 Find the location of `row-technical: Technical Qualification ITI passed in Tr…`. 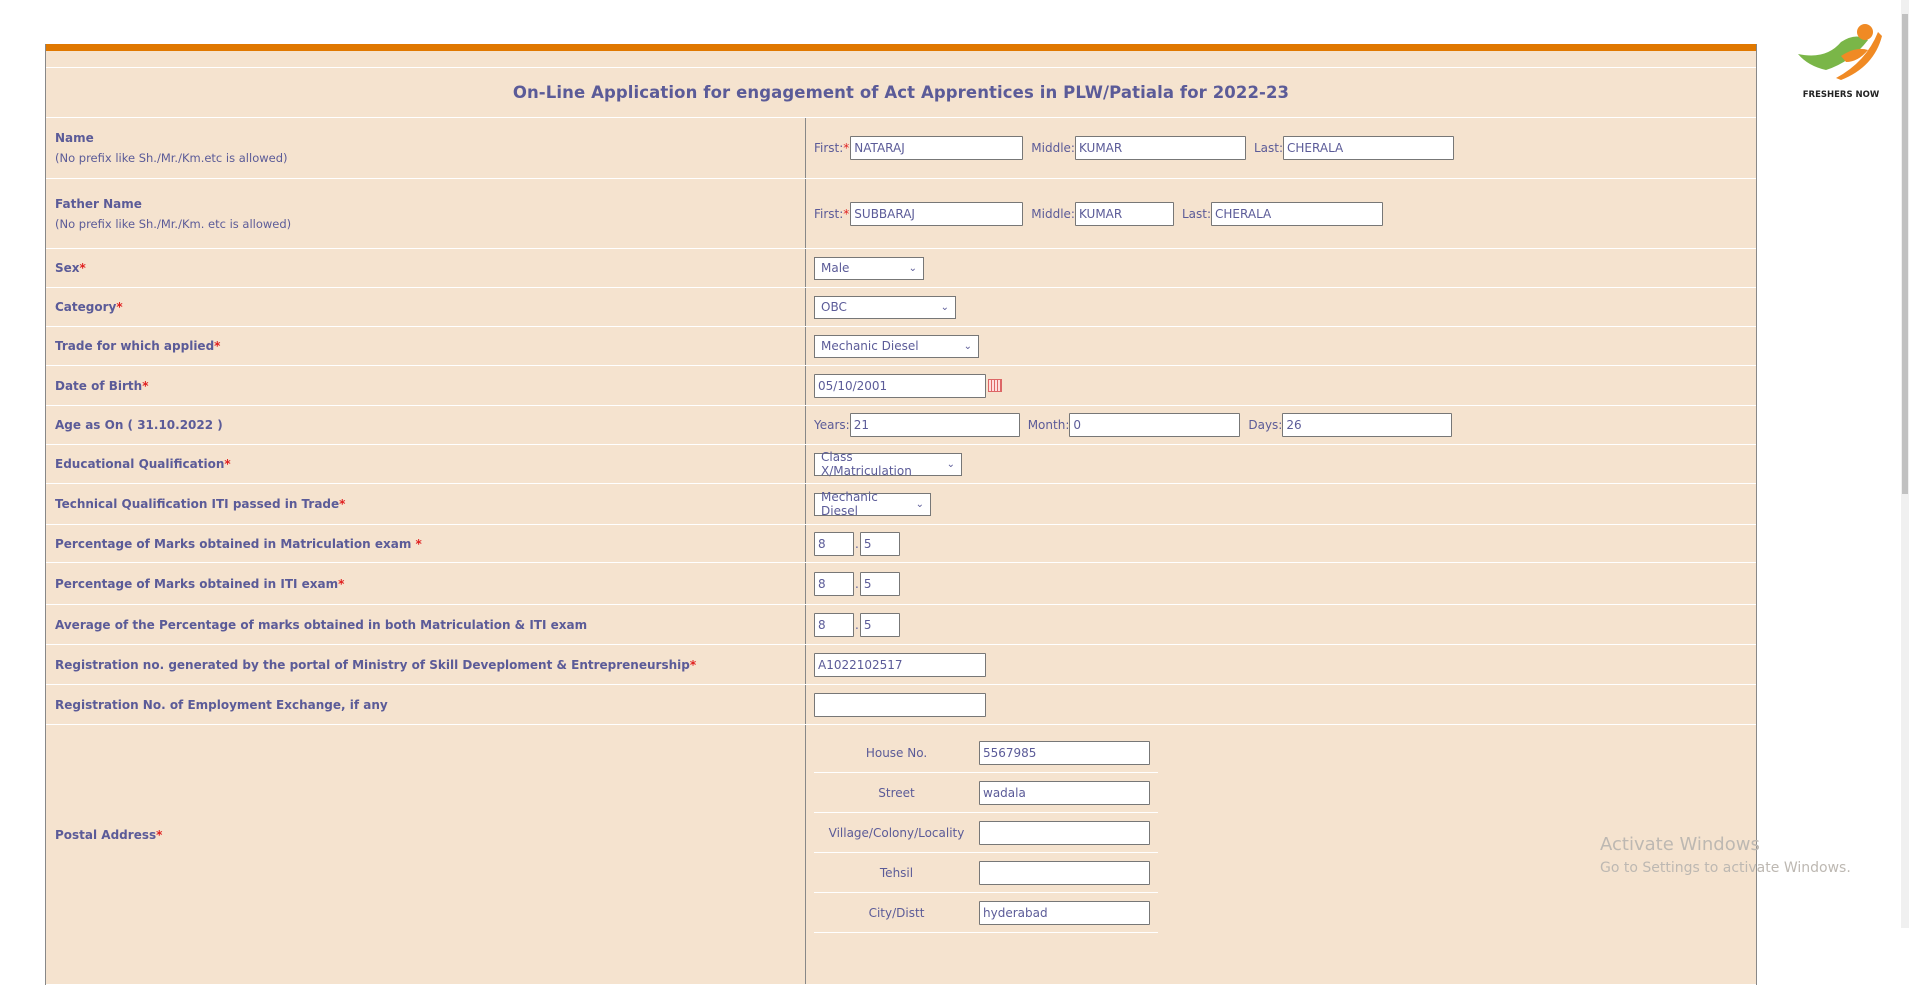

row-technical: Technical Qualification ITI passed in Tr… is located at coordinates (901, 504).